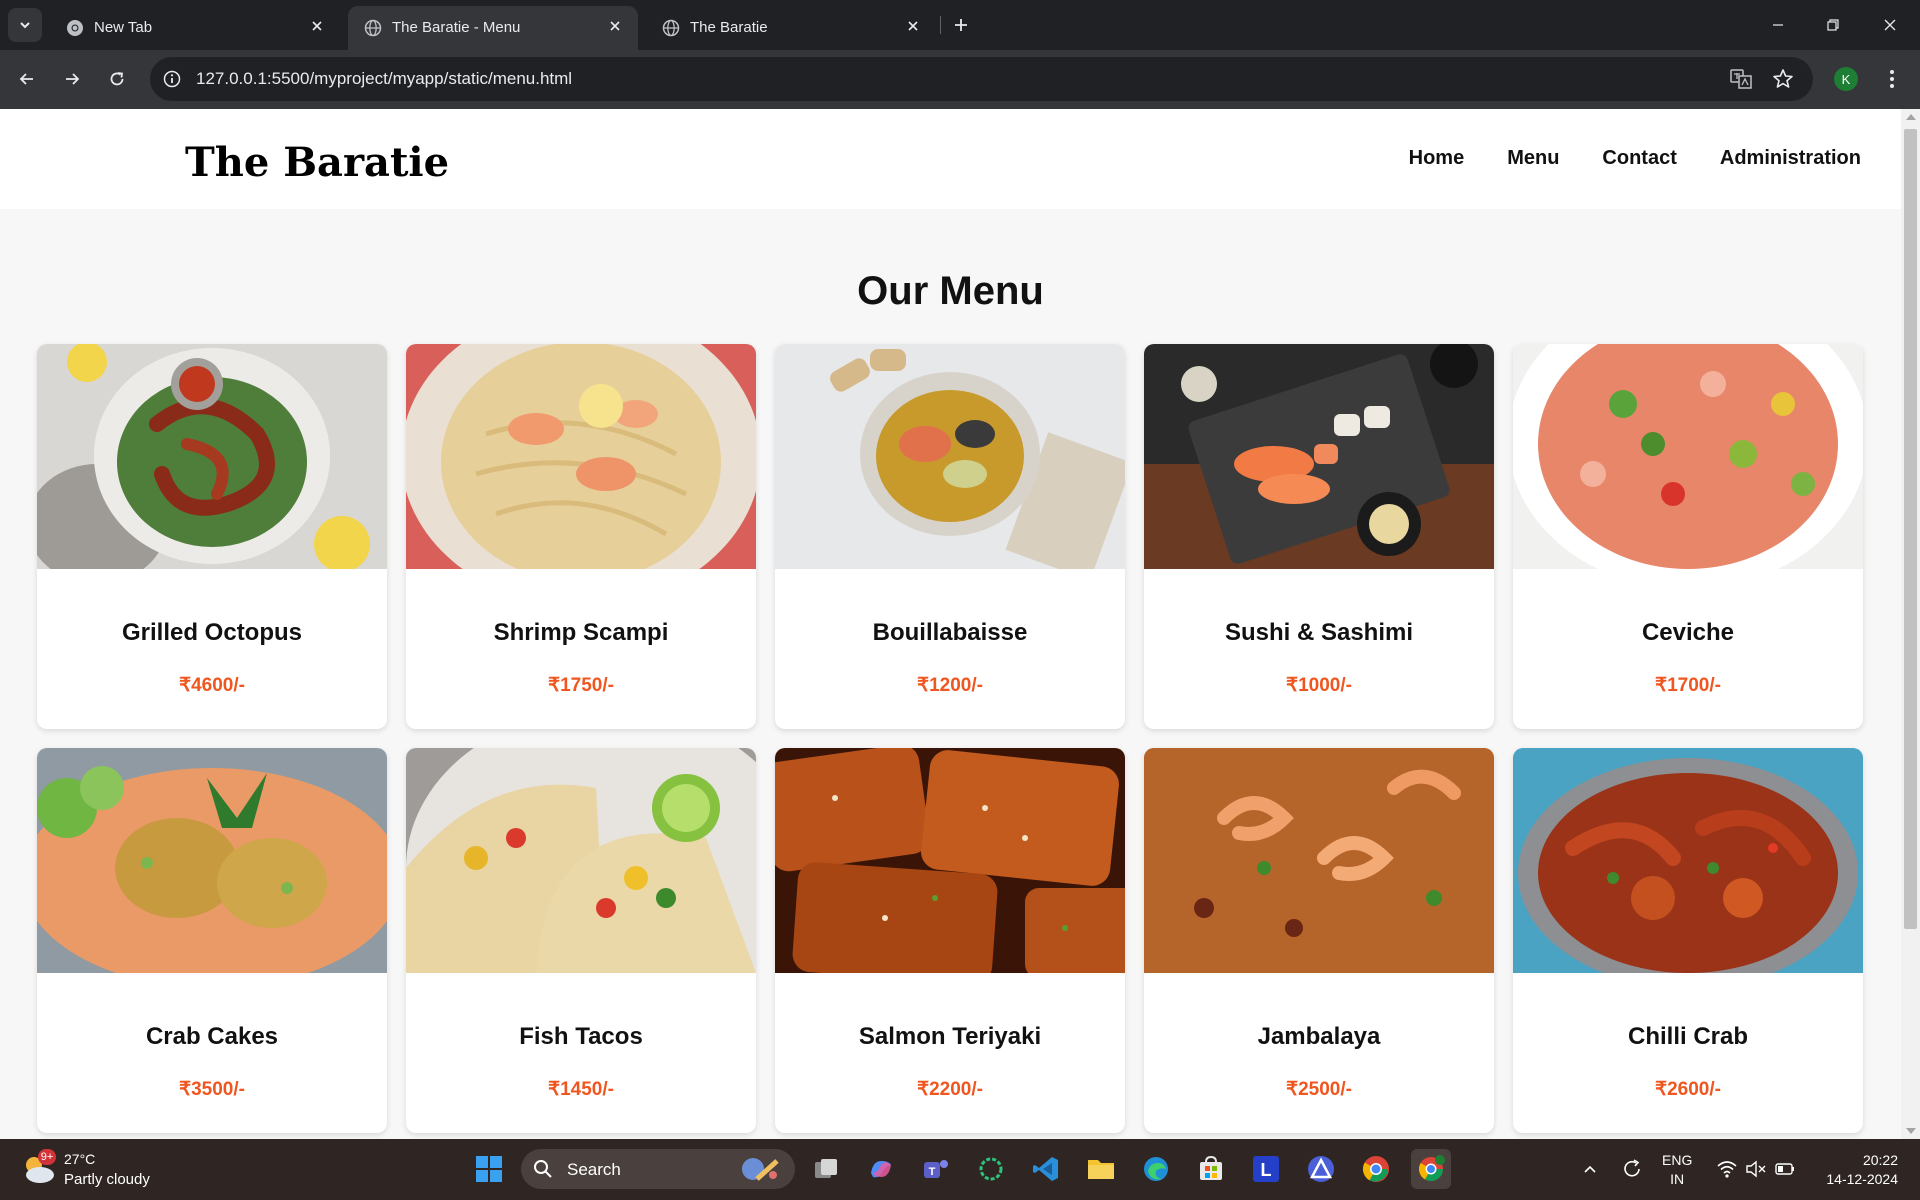 The image size is (1920, 1200). I want to click on copilot-button, so click(881, 1169).